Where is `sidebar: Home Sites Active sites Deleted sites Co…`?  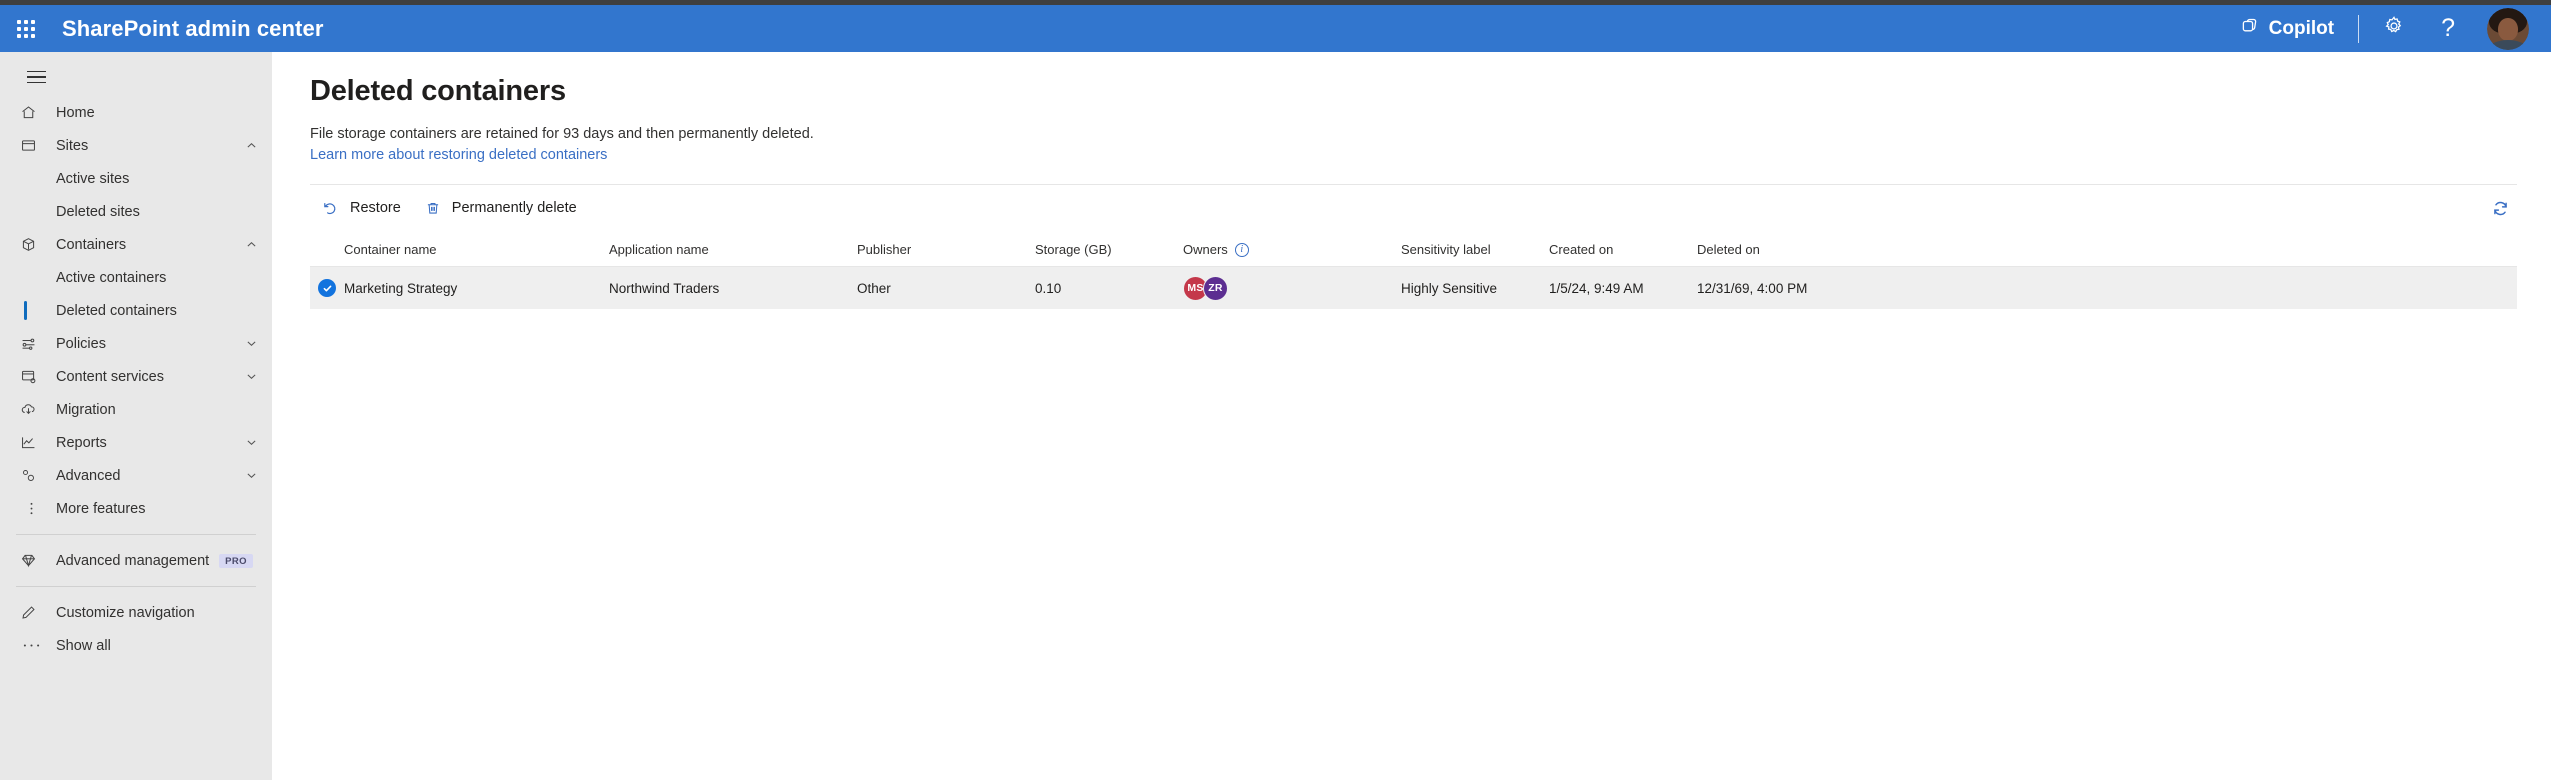
sidebar: Home Sites Active sites Deleted sites Co… is located at coordinates (136, 416).